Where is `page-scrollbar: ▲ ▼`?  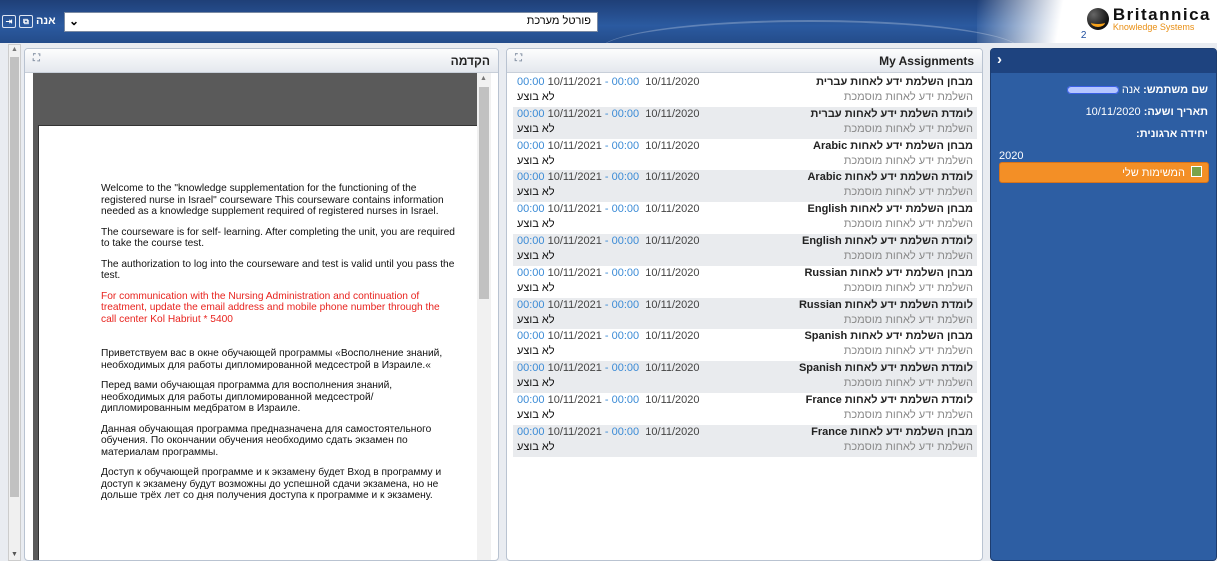 page-scrollbar: ▲ ▼ is located at coordinates (14, 302).